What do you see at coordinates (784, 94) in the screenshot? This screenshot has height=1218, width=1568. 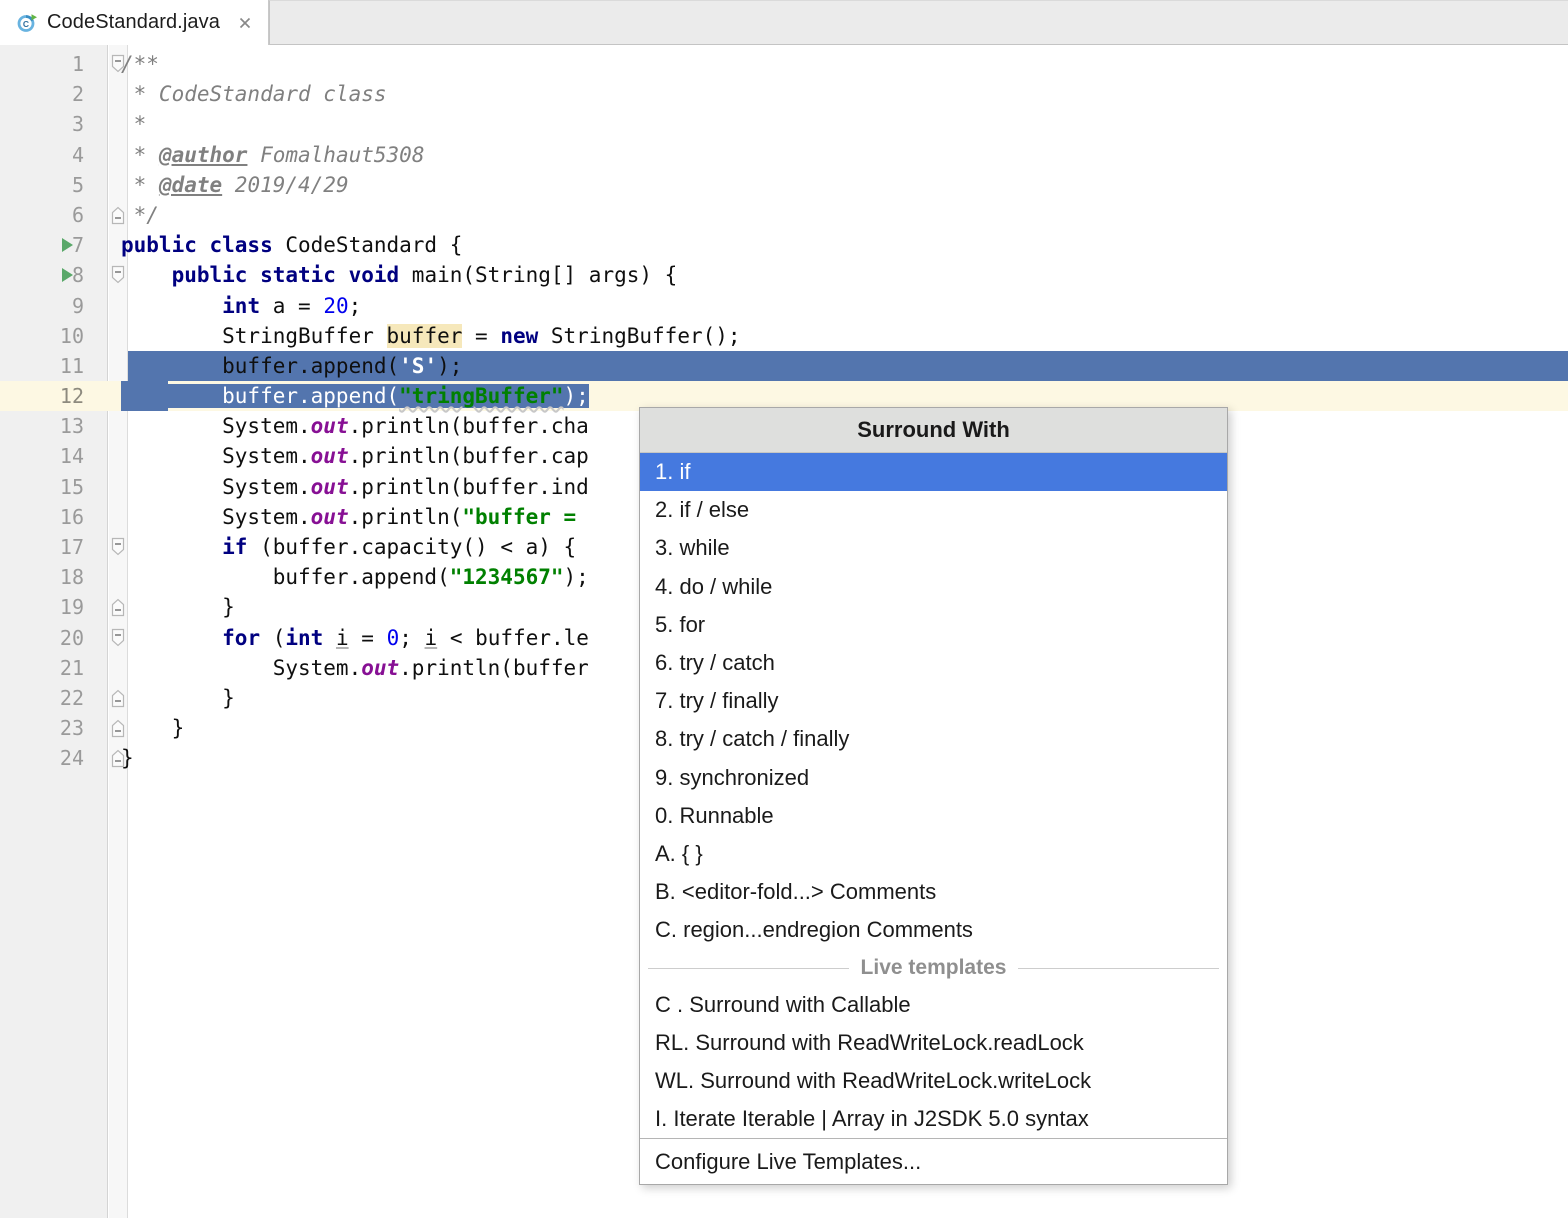 I see `code-line: 2 * CodeStandard class` at bounding box center [784, 94].